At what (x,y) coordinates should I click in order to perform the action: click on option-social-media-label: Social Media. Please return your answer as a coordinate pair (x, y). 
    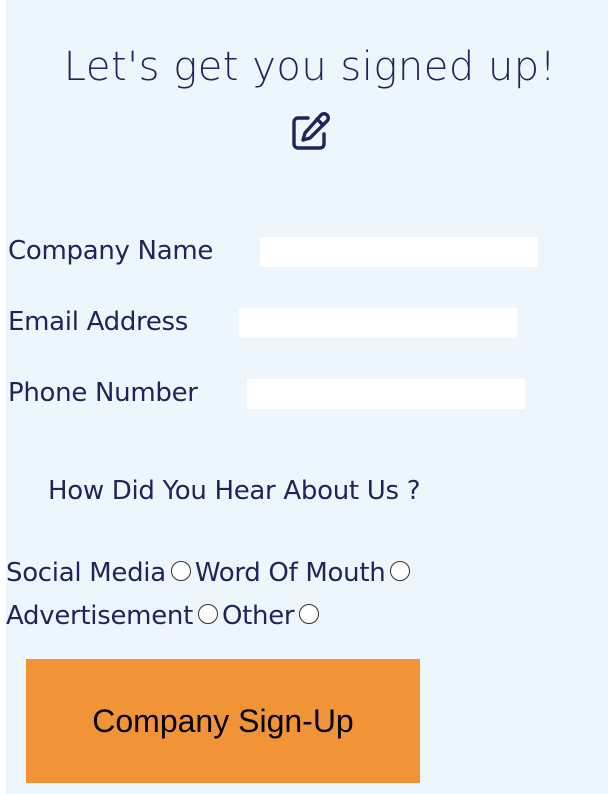
    Looking at the image, I should click on (86, 572).